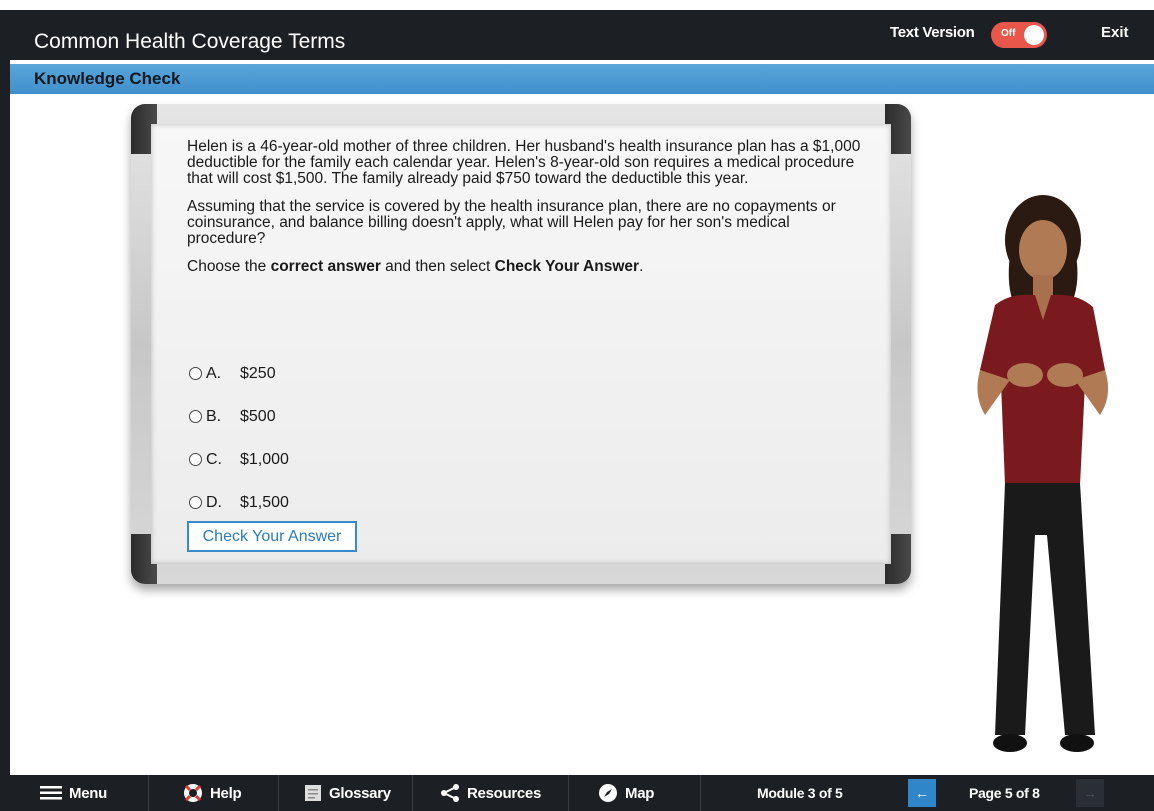 The width and height of the screenshot is (1154, 811). I want to click on previous-page-button: ←, so click(922, 793).